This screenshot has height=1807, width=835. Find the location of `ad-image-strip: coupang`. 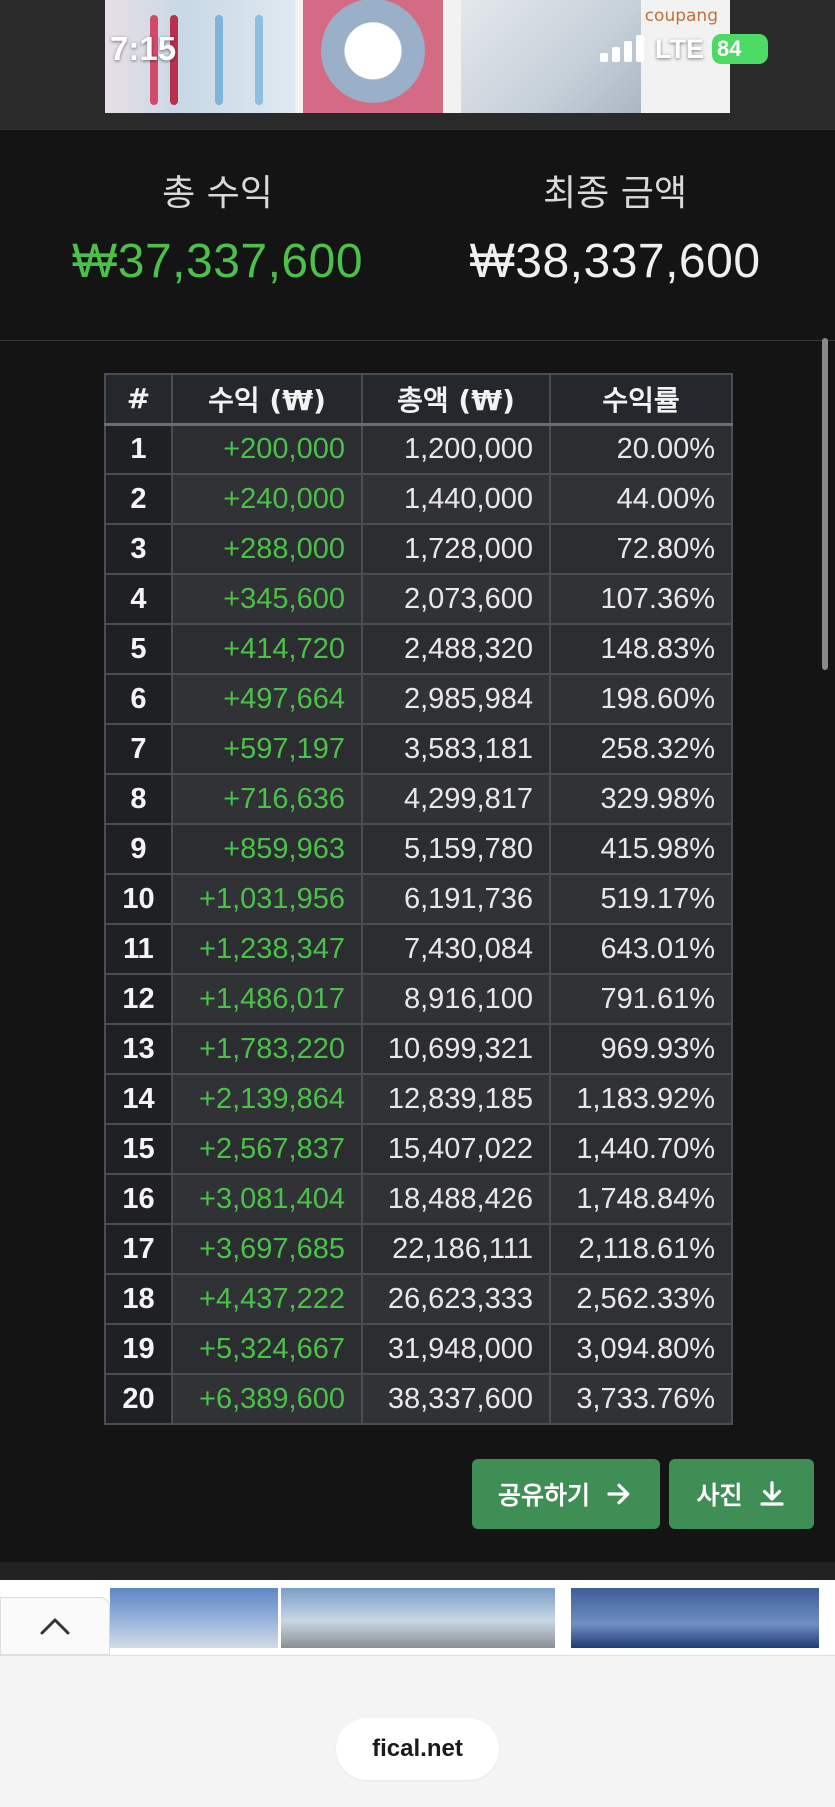

ad-image-strip: coupang is located at coordinates (417, 56).